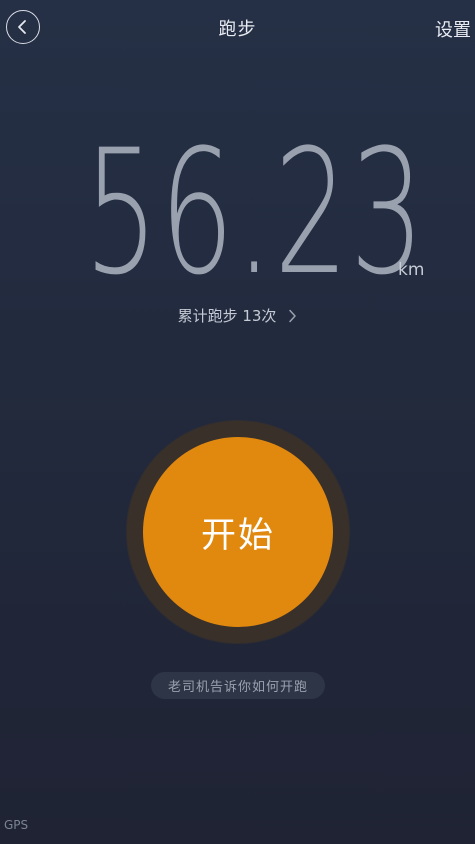 The height and width of the screenshot is (844, 475). What do you see at coordinates (292, 316) in the screenshot?
I see `chevron-right-icon` at bounding box center [292, 316].